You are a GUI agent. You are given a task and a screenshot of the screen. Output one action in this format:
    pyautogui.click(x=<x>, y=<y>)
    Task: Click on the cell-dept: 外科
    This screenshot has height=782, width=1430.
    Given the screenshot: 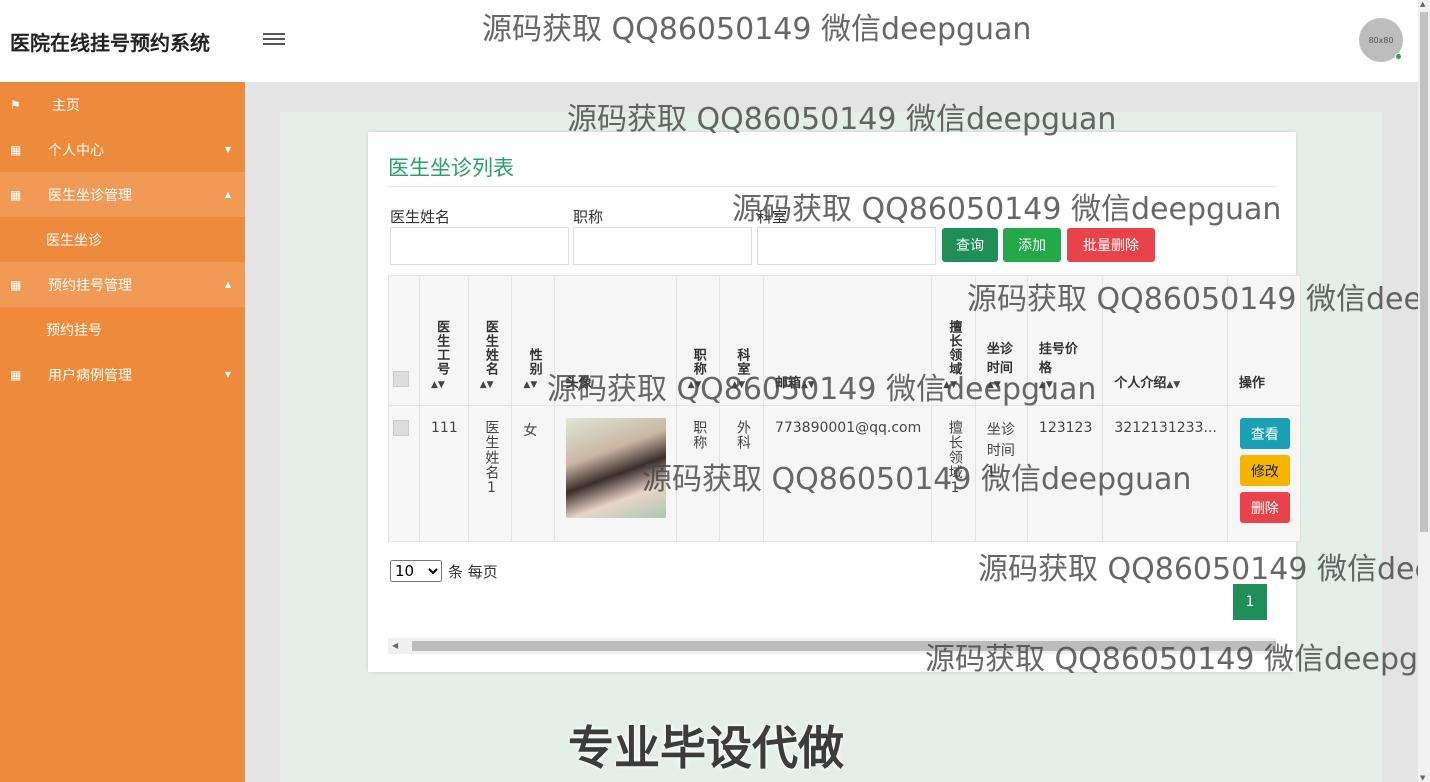 What is the action you would take?
    pyautogui.click(x=741, y=473)
    